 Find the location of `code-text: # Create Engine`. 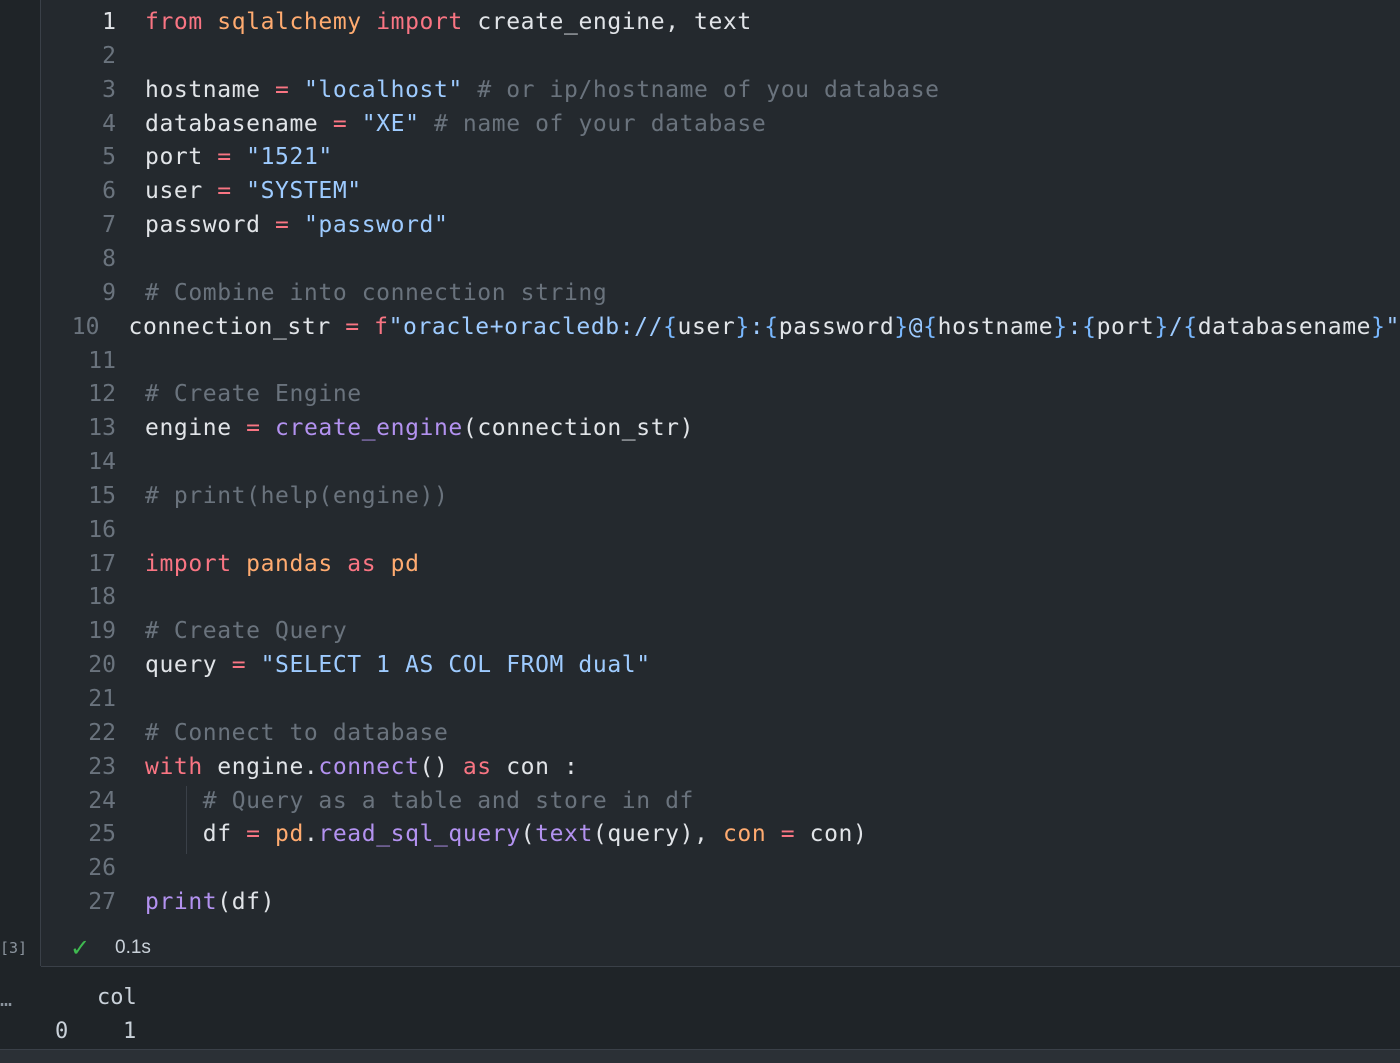

code-text: # Create Engine is located at coordinates (253, 394).